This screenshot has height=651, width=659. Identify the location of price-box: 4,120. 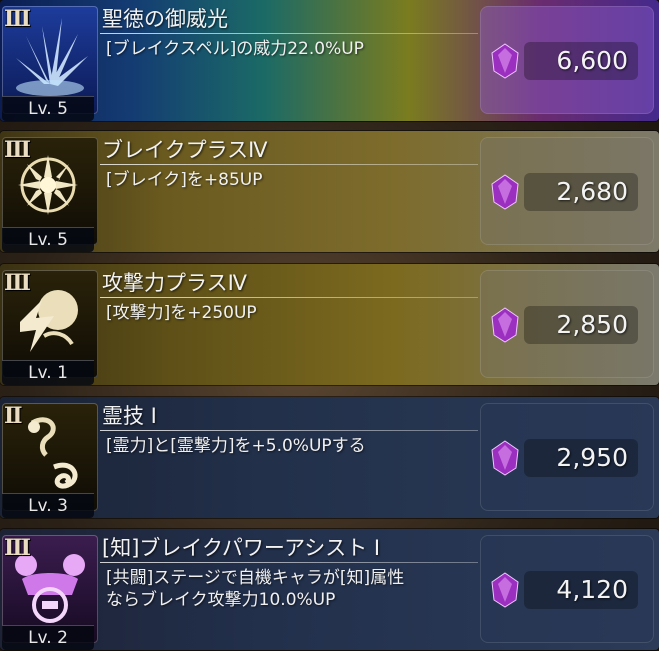
(581, 590).